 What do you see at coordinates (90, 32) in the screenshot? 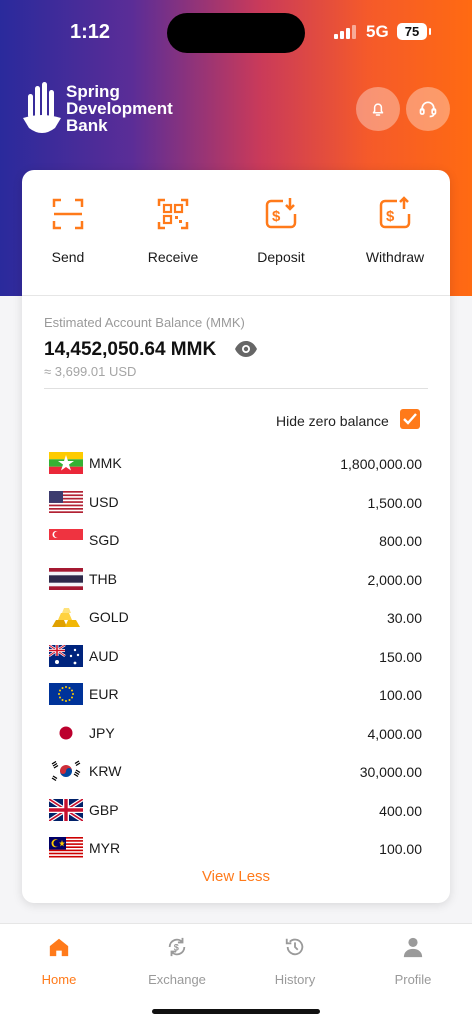
I see `status-time: 1:12` at bounding box center [90, 32].